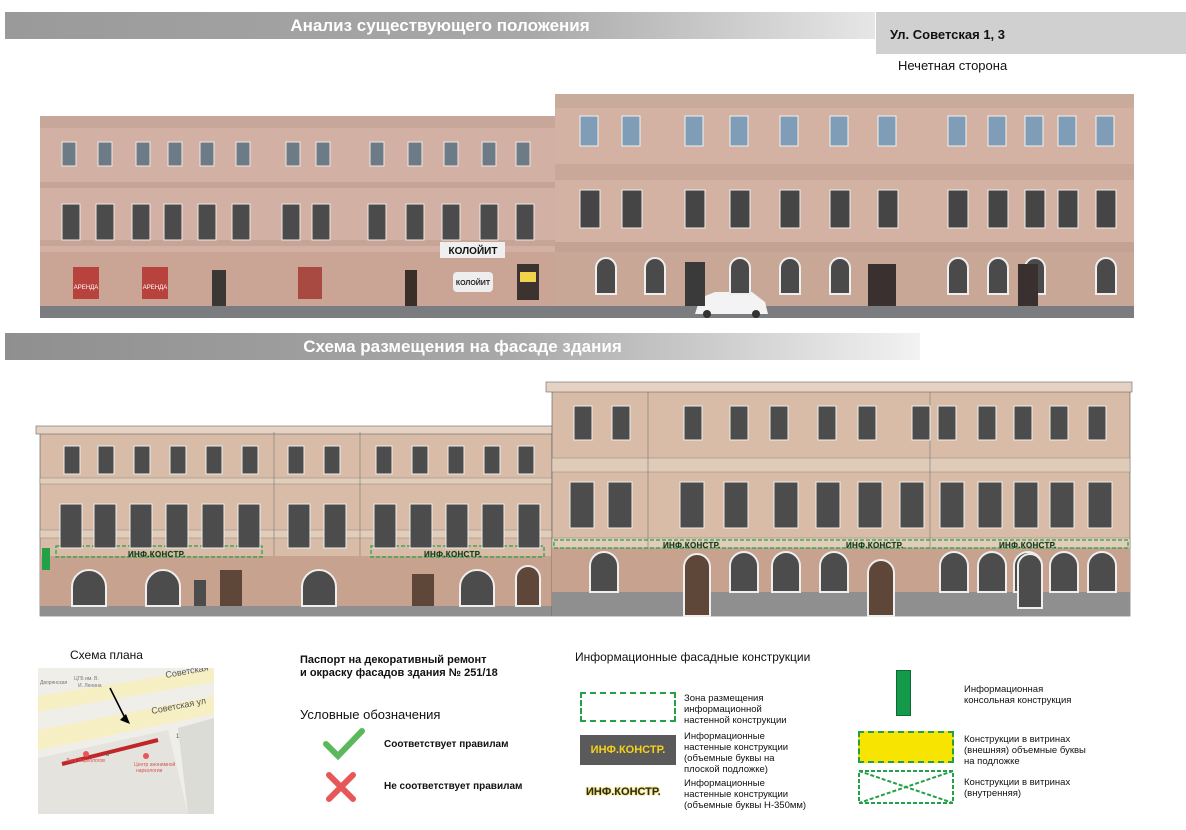 This screenshot has height=830, width=1186. Describe the element at coordinates (875, 545) in the screenshot. I see `facade-label-4: ИНФ.КОНСТР.` at that location.